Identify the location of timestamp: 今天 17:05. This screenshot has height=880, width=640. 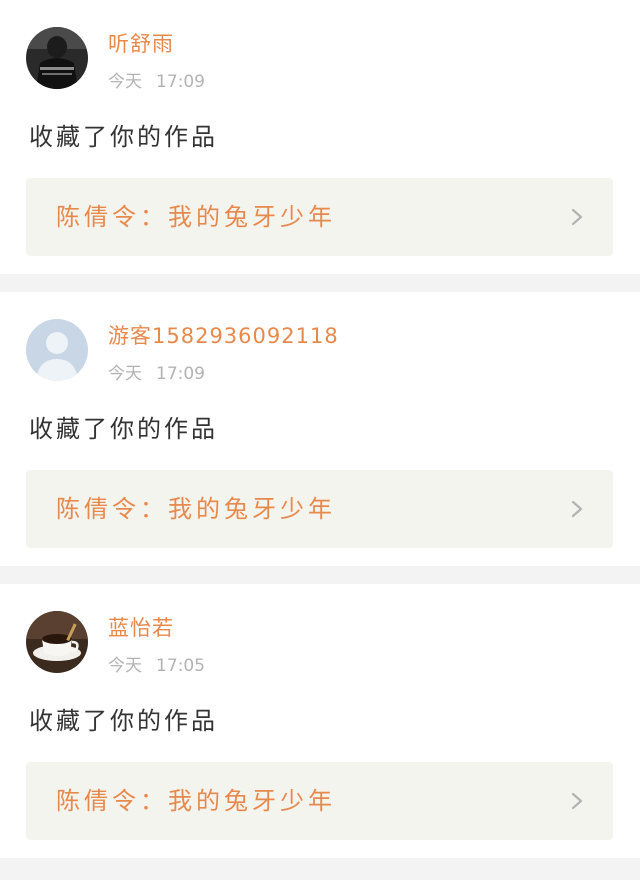
(156, 666).